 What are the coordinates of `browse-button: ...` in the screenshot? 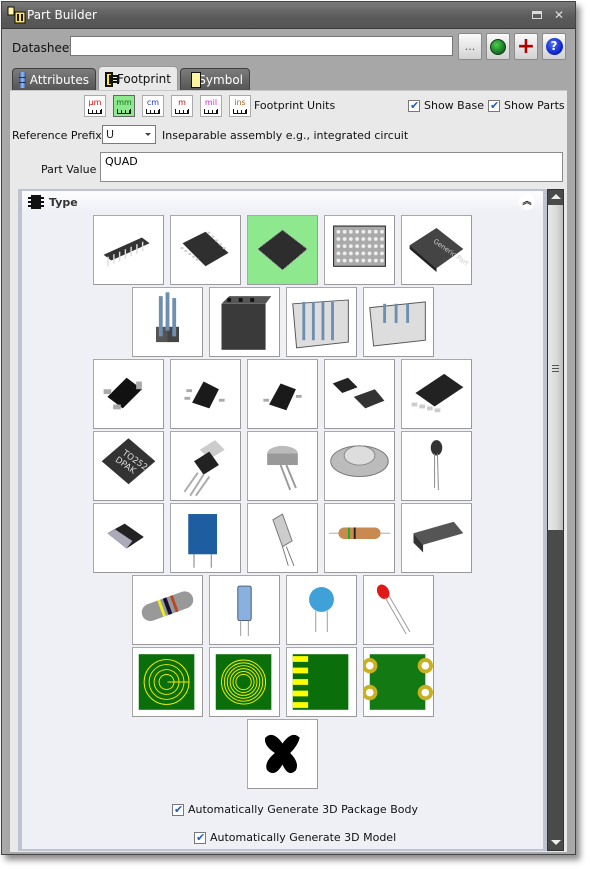 It's located at (470, 46).